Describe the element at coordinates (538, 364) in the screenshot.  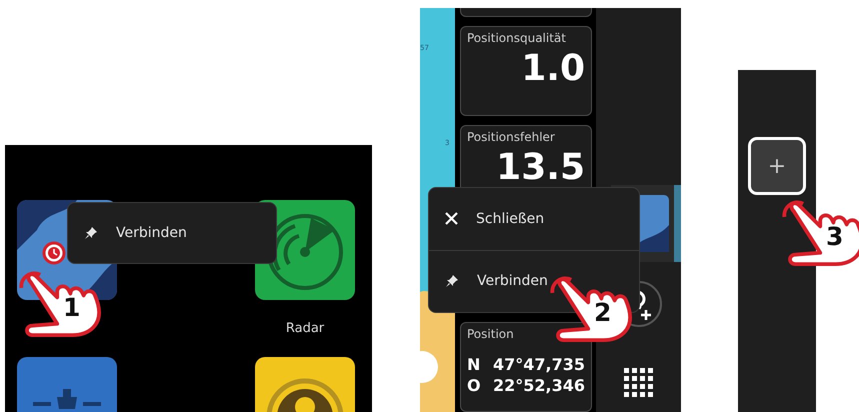
I see `coordinate-value: 47°47,735` at that location.